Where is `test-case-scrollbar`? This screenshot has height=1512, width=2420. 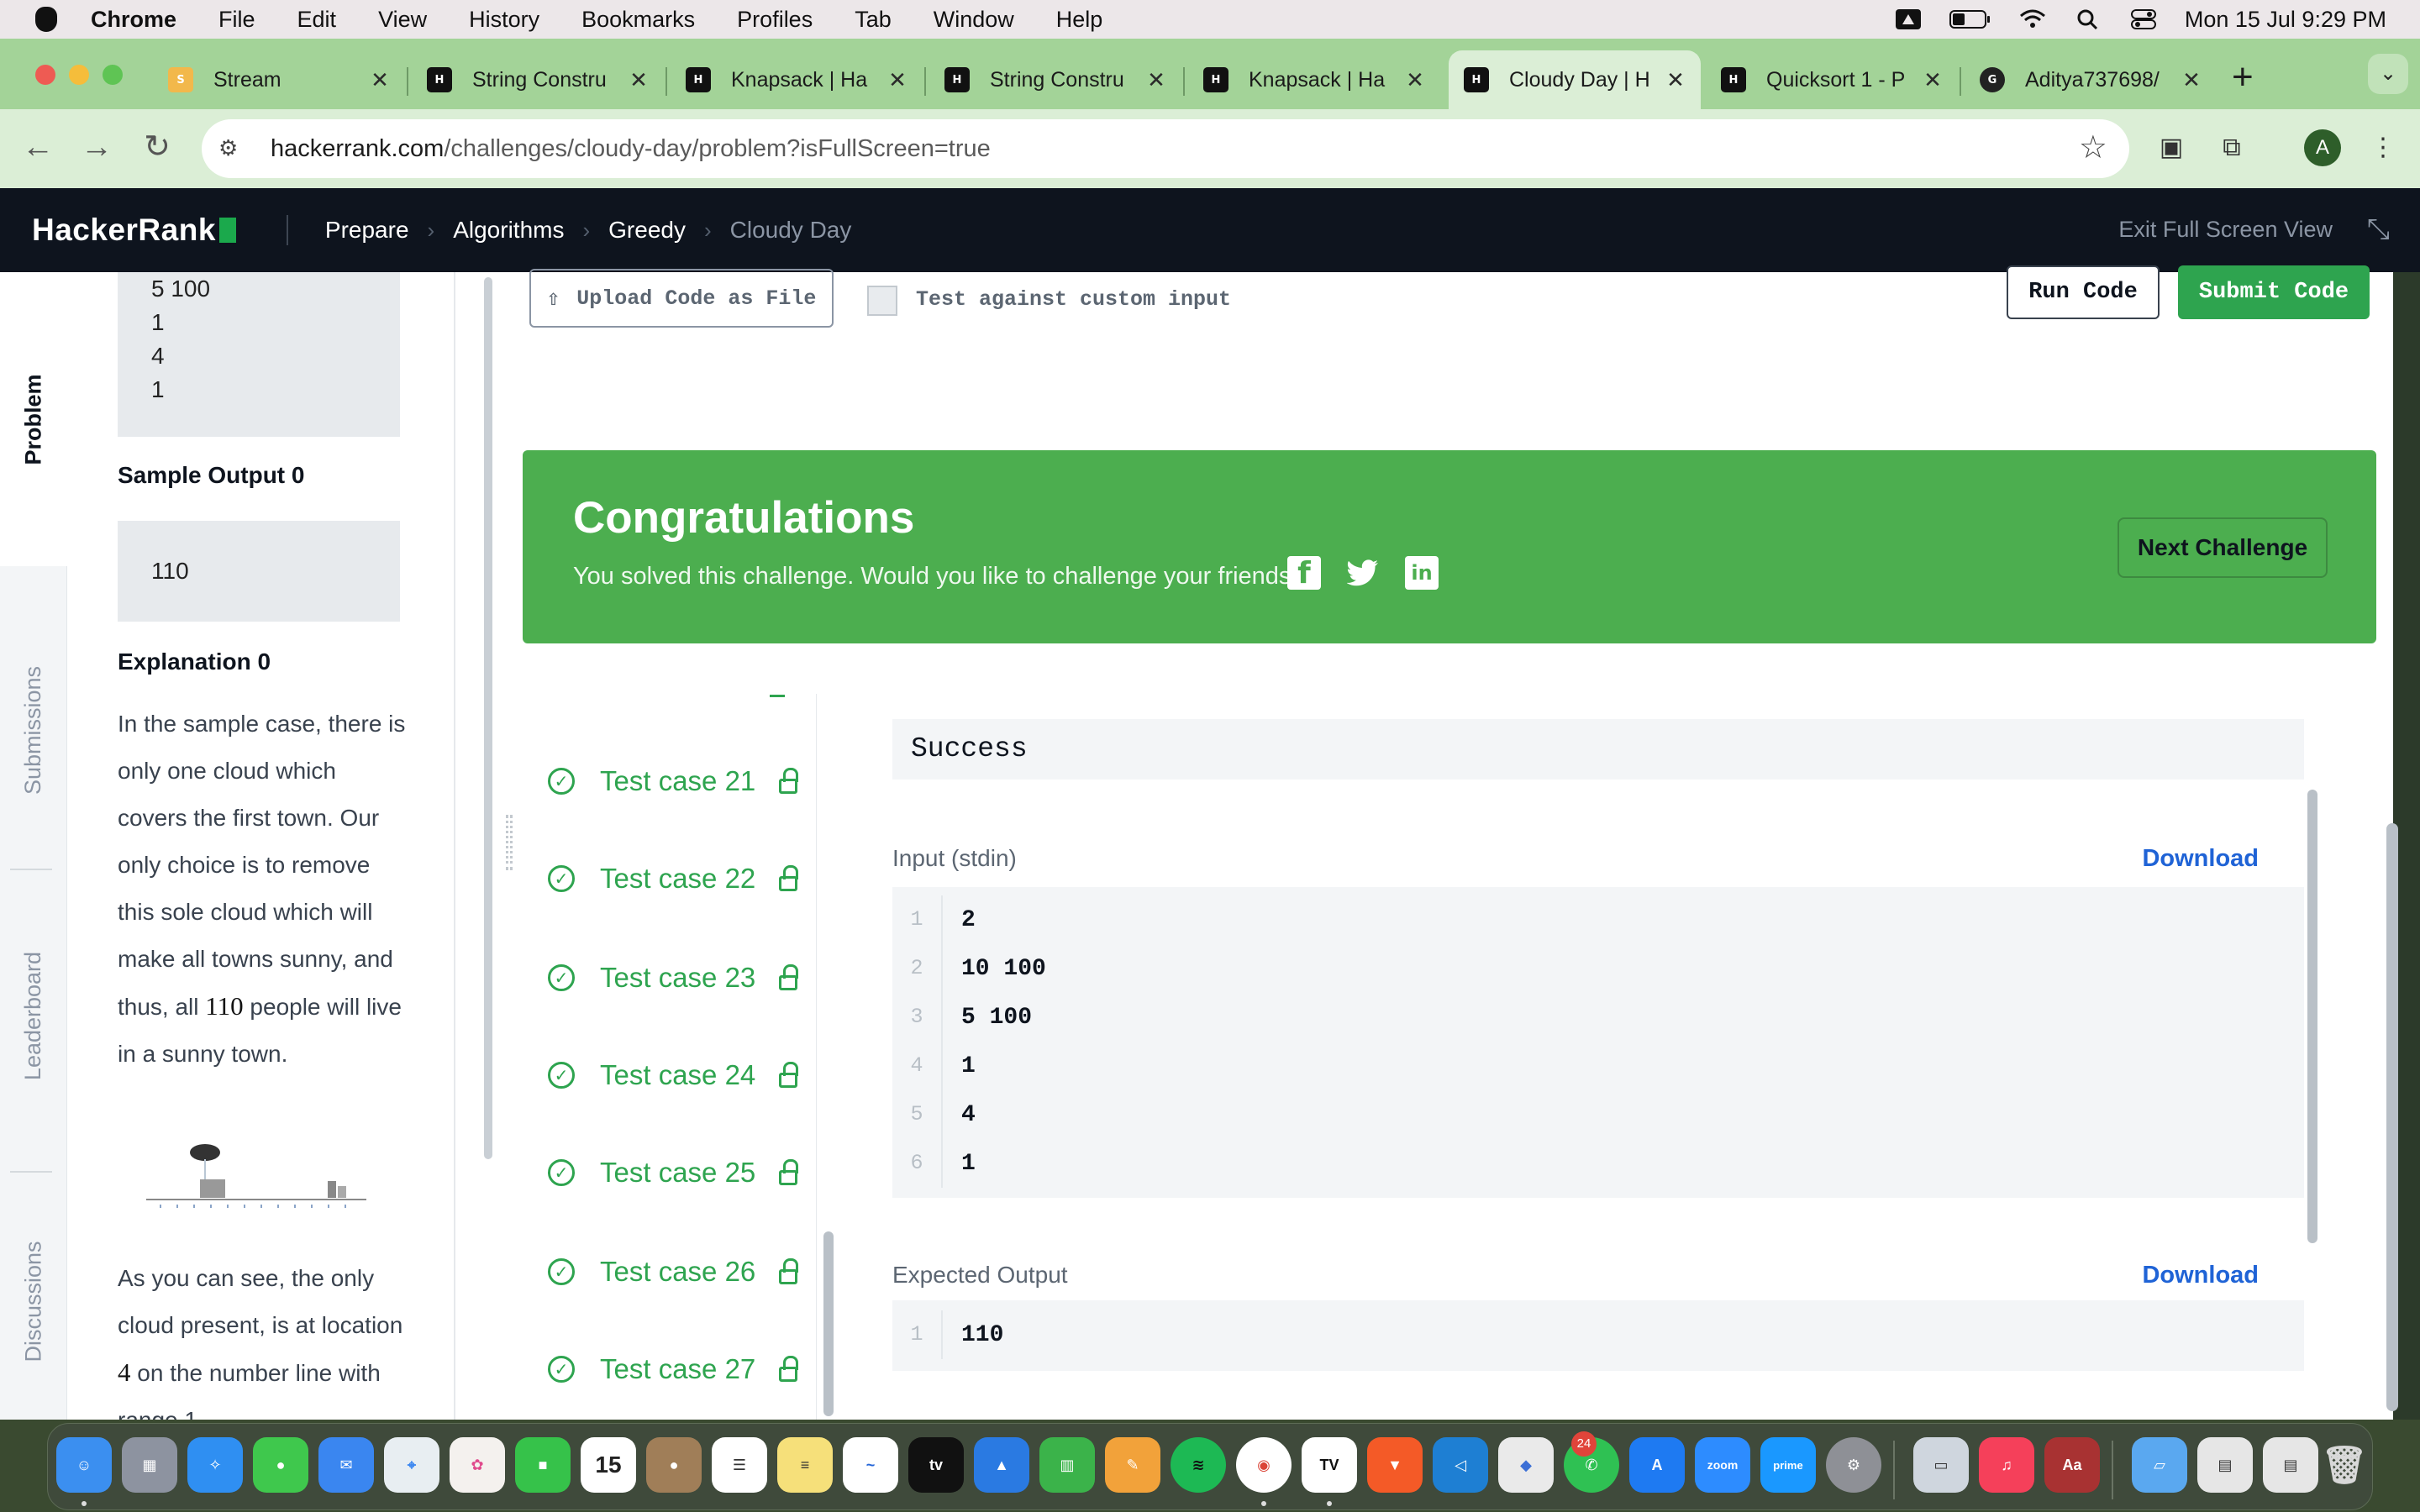
test-case-scrollbar is located at coordinates (828, 1323).